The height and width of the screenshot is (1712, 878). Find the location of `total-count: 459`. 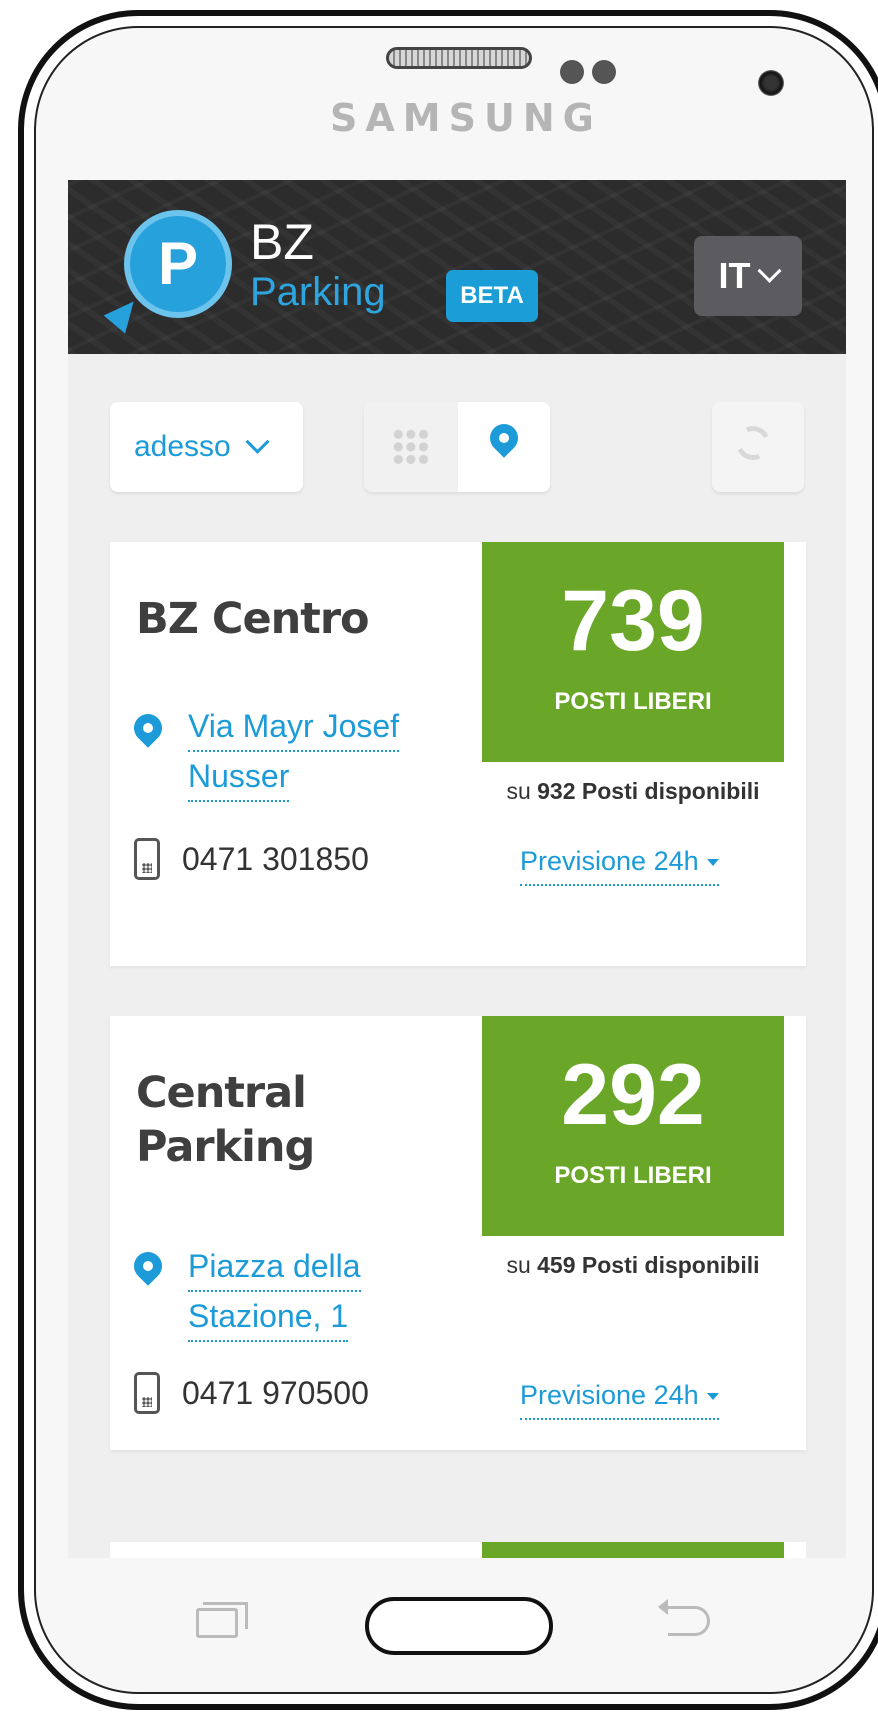

total-count: 459 is located at coordinates (556, 1265).